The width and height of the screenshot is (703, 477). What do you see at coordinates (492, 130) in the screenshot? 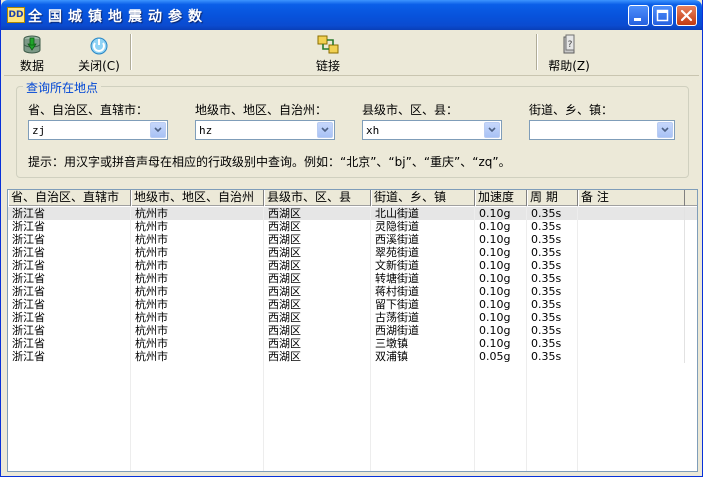
I see `county-dropdown-button` at bounding box center [492, 130].